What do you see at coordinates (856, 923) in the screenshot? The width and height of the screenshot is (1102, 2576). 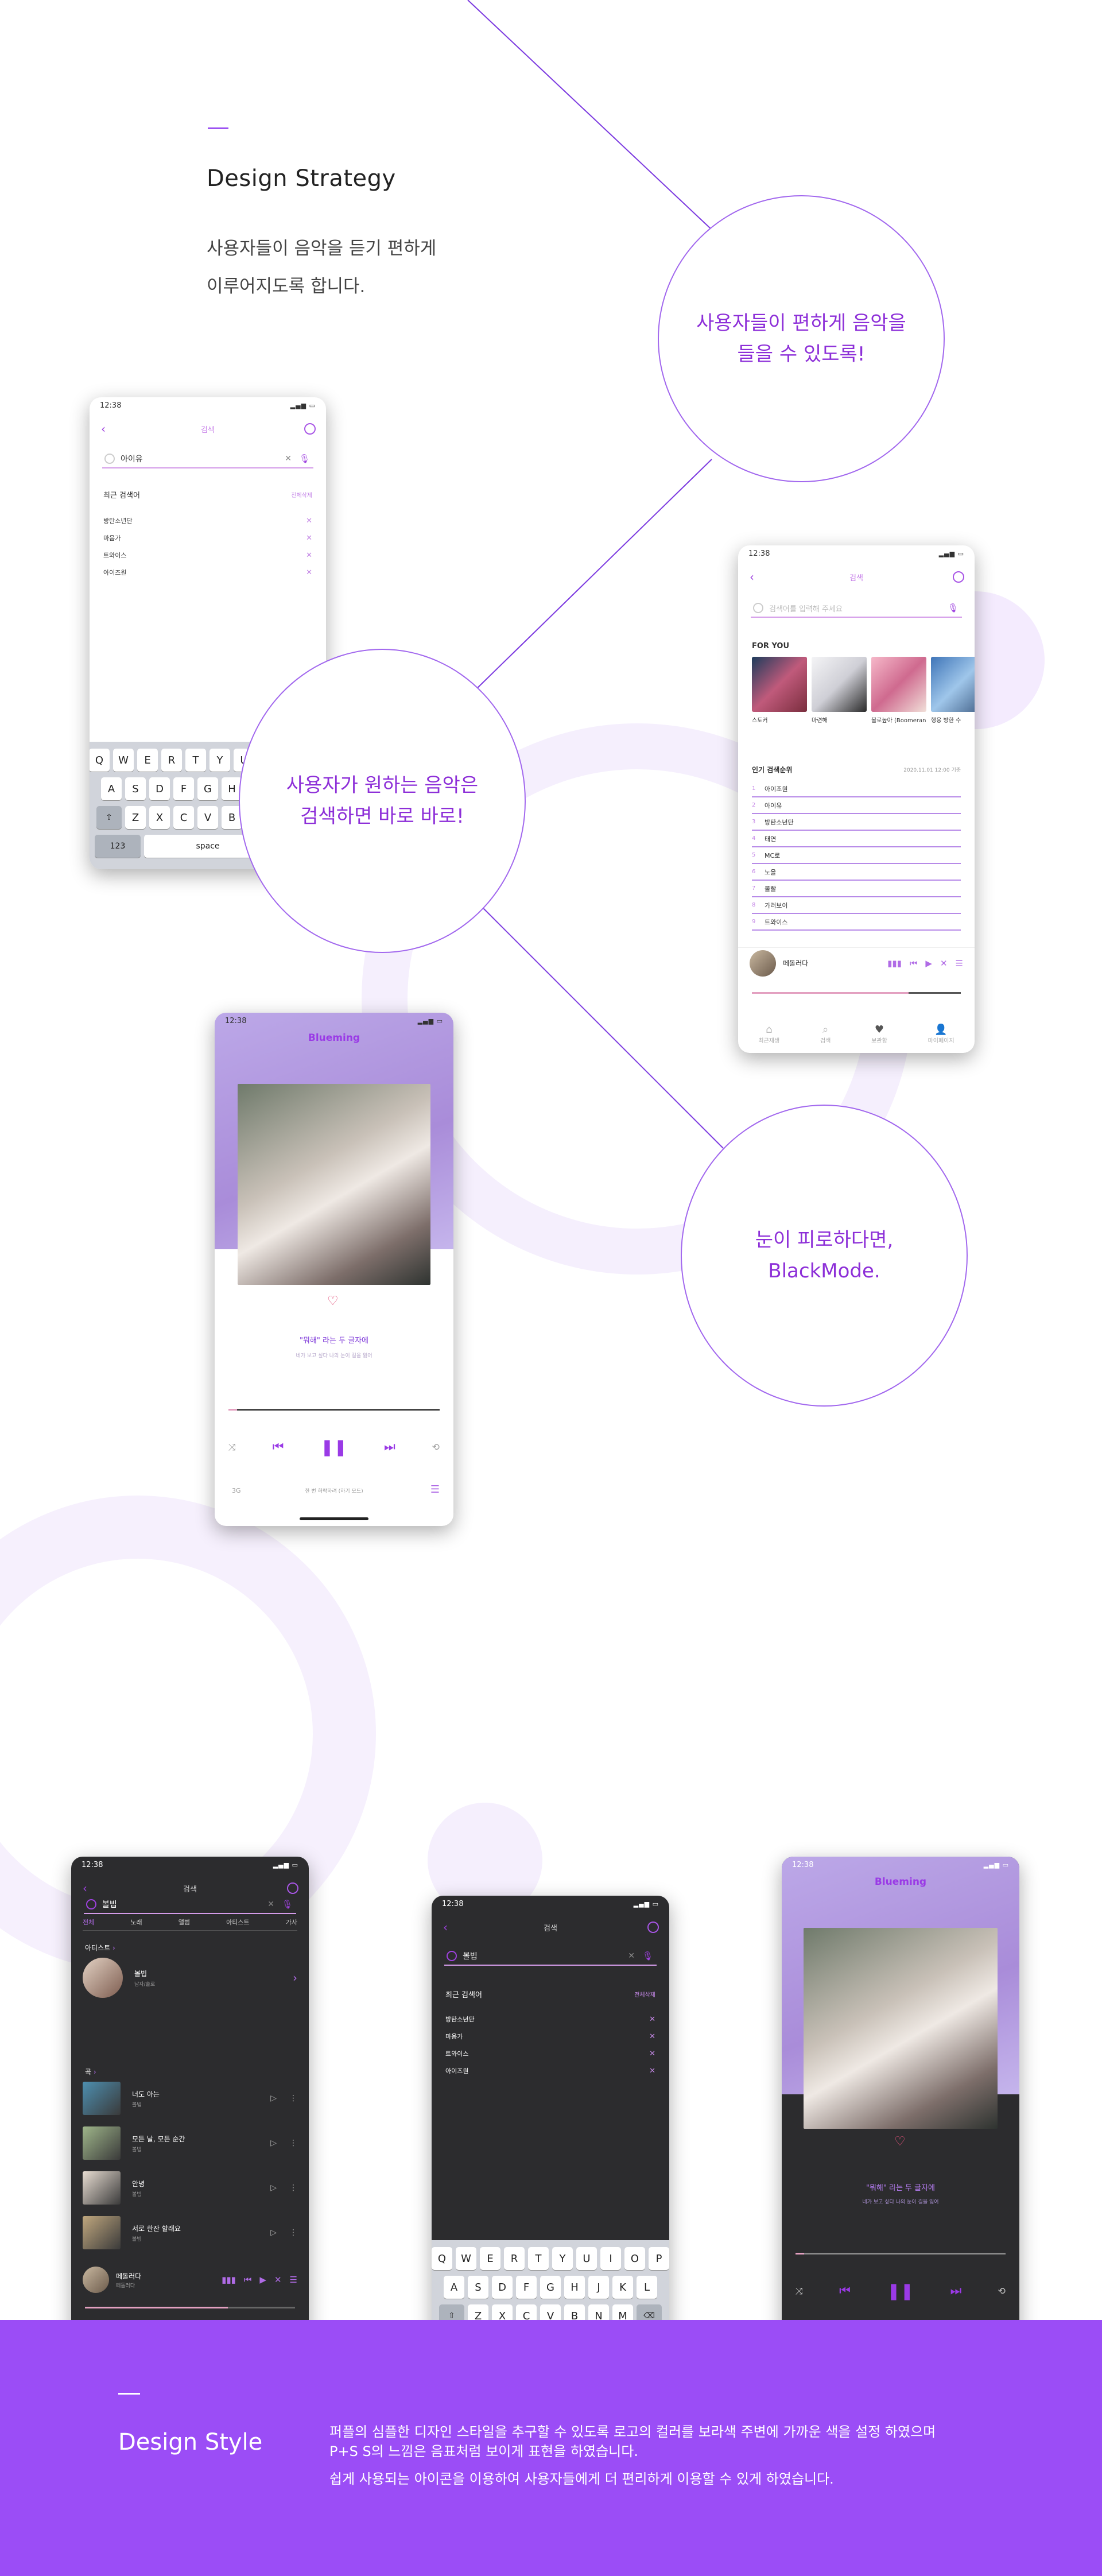 I see `popular-search-item: 9 트와이스` at bounding box center [856, 923].